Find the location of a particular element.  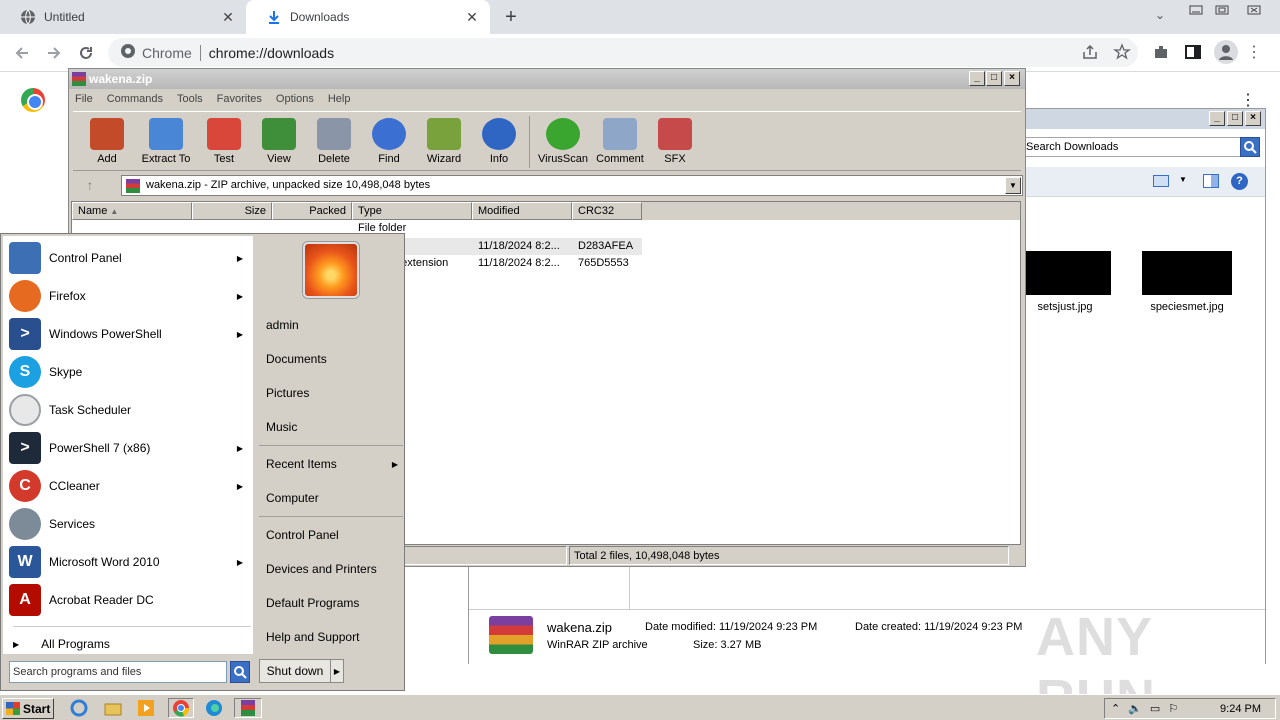

info-button: Info is located at coordinates (499, 141).